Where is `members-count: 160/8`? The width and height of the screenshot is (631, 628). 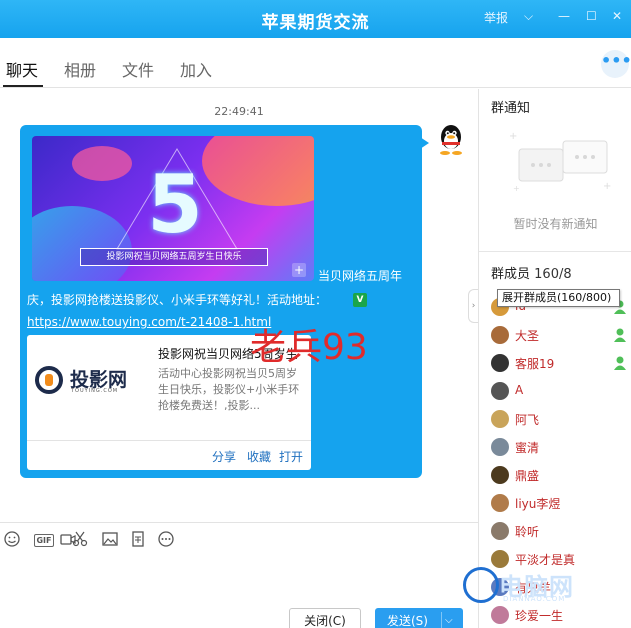
members-count: 160/8 is located at coordinates (553, 274).